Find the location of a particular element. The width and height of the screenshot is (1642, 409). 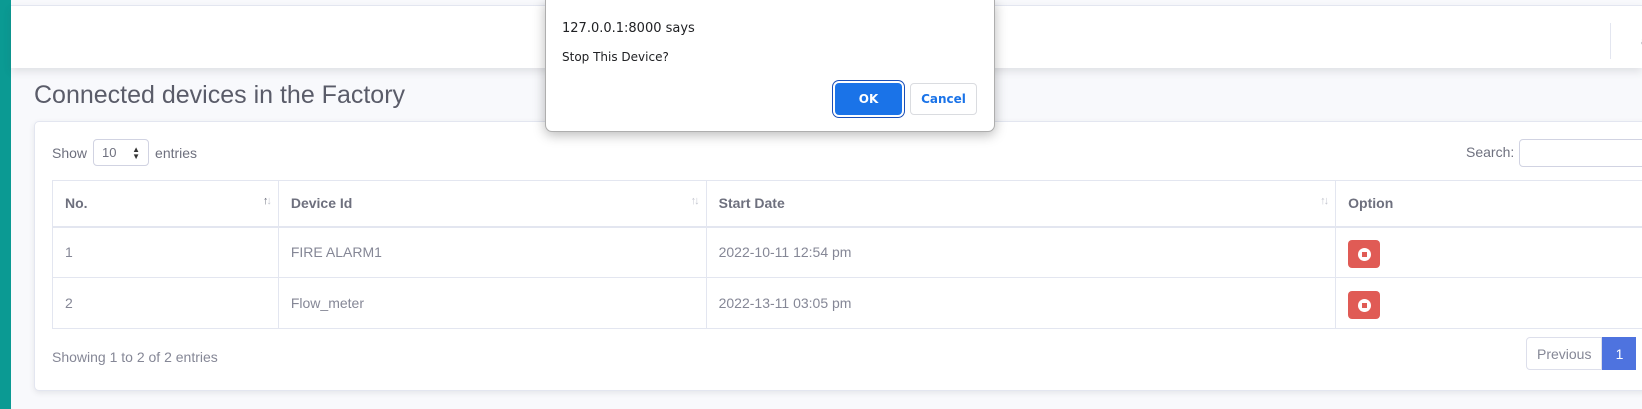

column-header-device-id-label: Device Id is located at coordinates (321, 203).